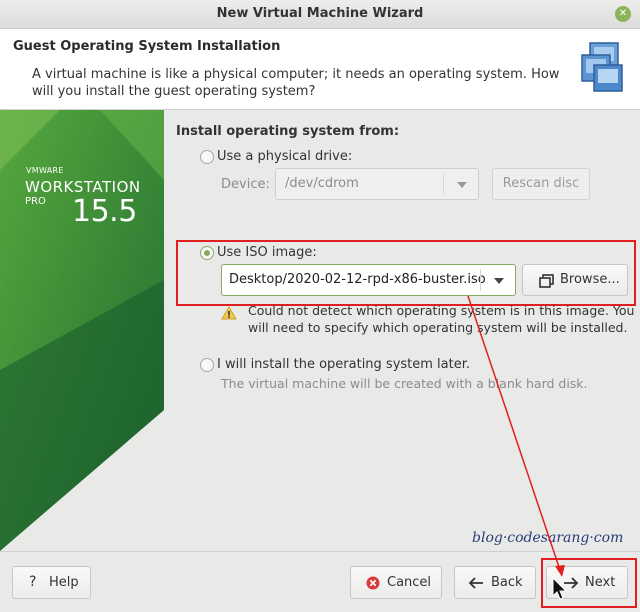 Image resolution: width=640 pixels, height=612 pixels. What do you see at coordinates (245, 184) in the screenshot?
I see `device-label: Device:` at bounding box center [245, 184].